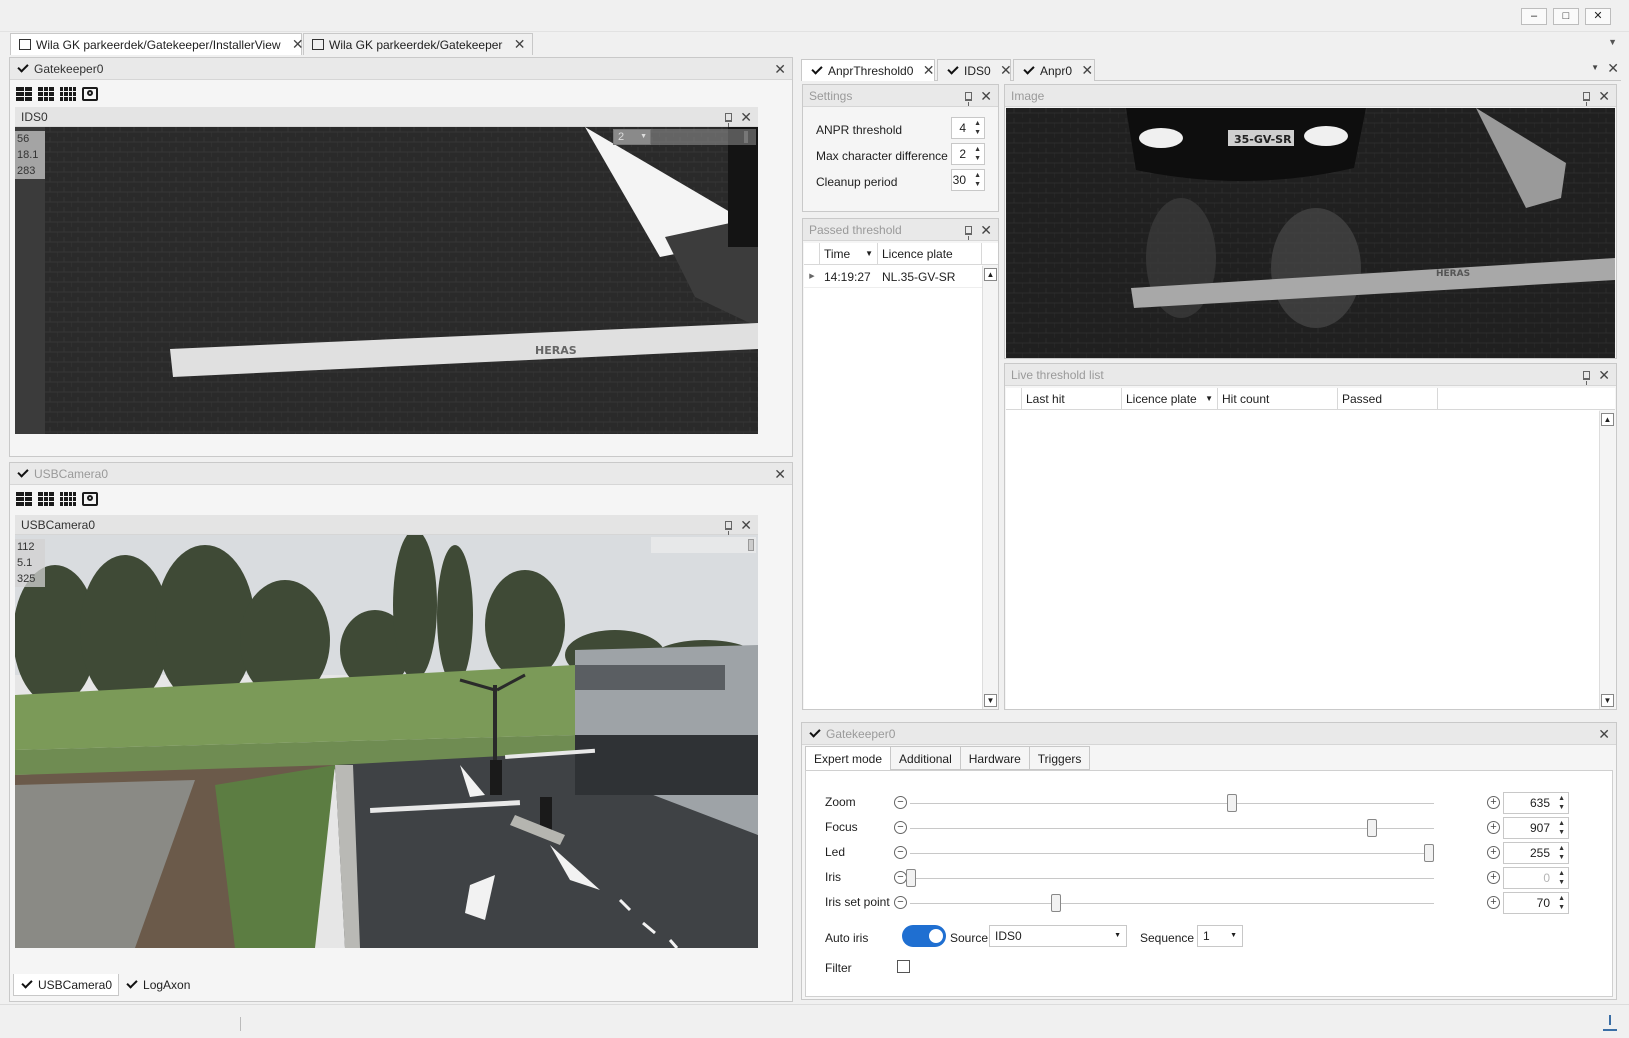 The height and width of the screenshot is (1038, 1629). I want to click on table-row: ▶ 14:19:27 NL.35-GV-SR, so click(893, 277).